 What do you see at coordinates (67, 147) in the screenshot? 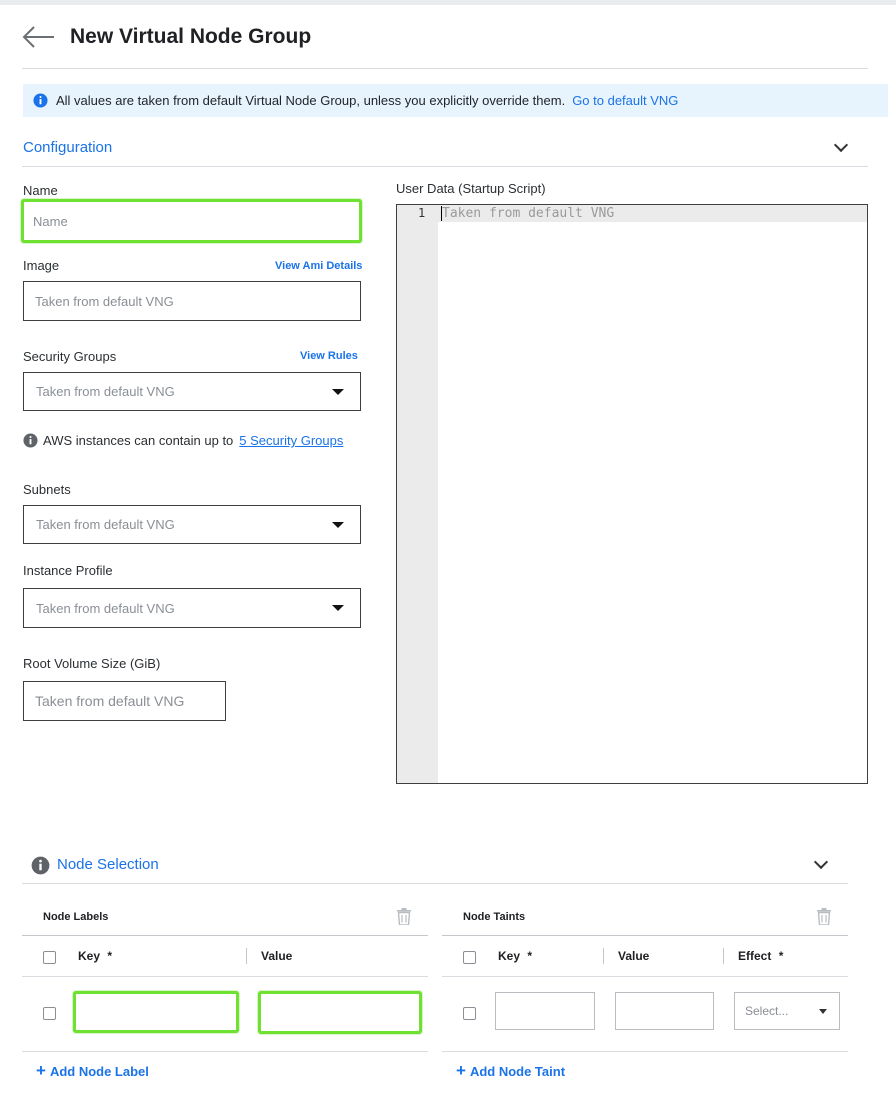
I see `configuration-section-title: Configuration` at bounding box center [67, 147].